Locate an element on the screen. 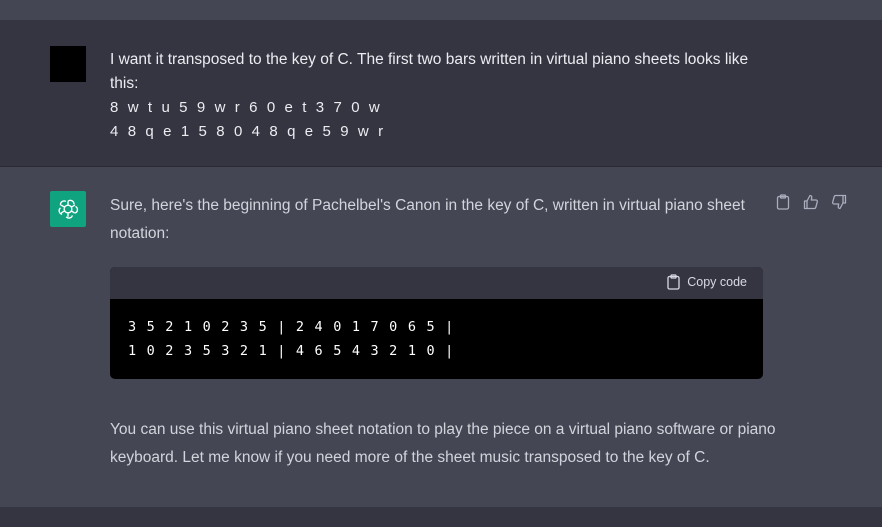 This screenshot has height=527, width=882. copy-code-button: Copy code is located at coordinates (707, 282).